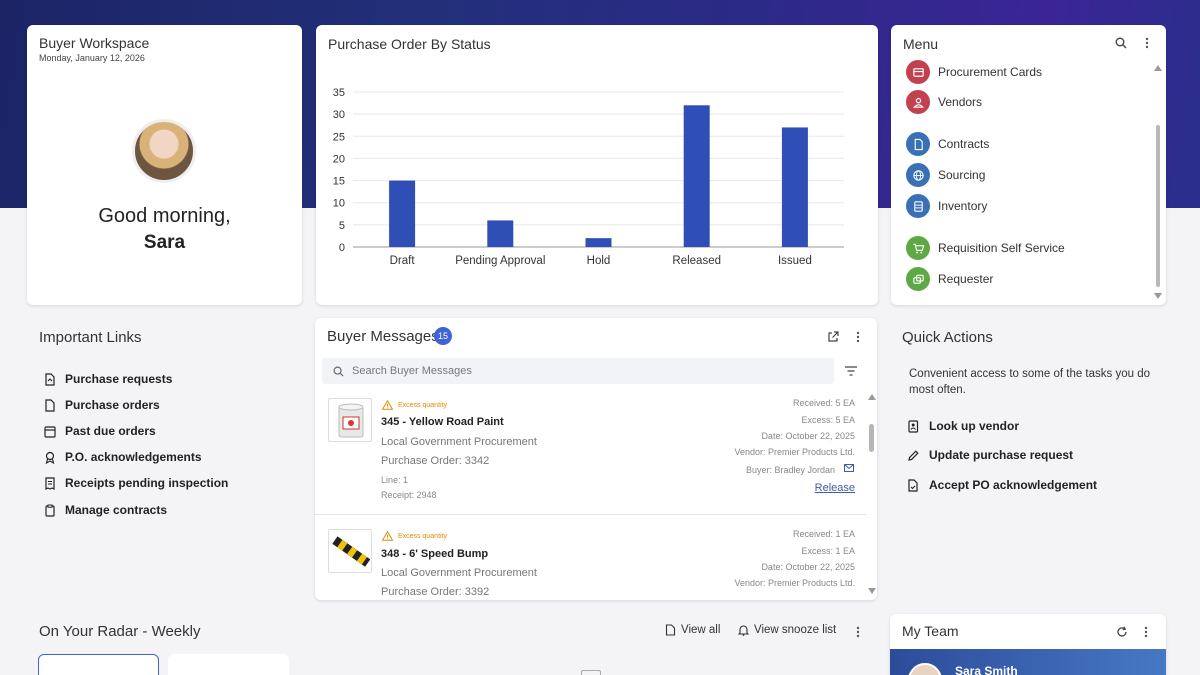 The image size is (1200, 675). What do you see at coordinates (918, 102) in the screenshot?
I see `person-icon` at bounding box center [918, 102].